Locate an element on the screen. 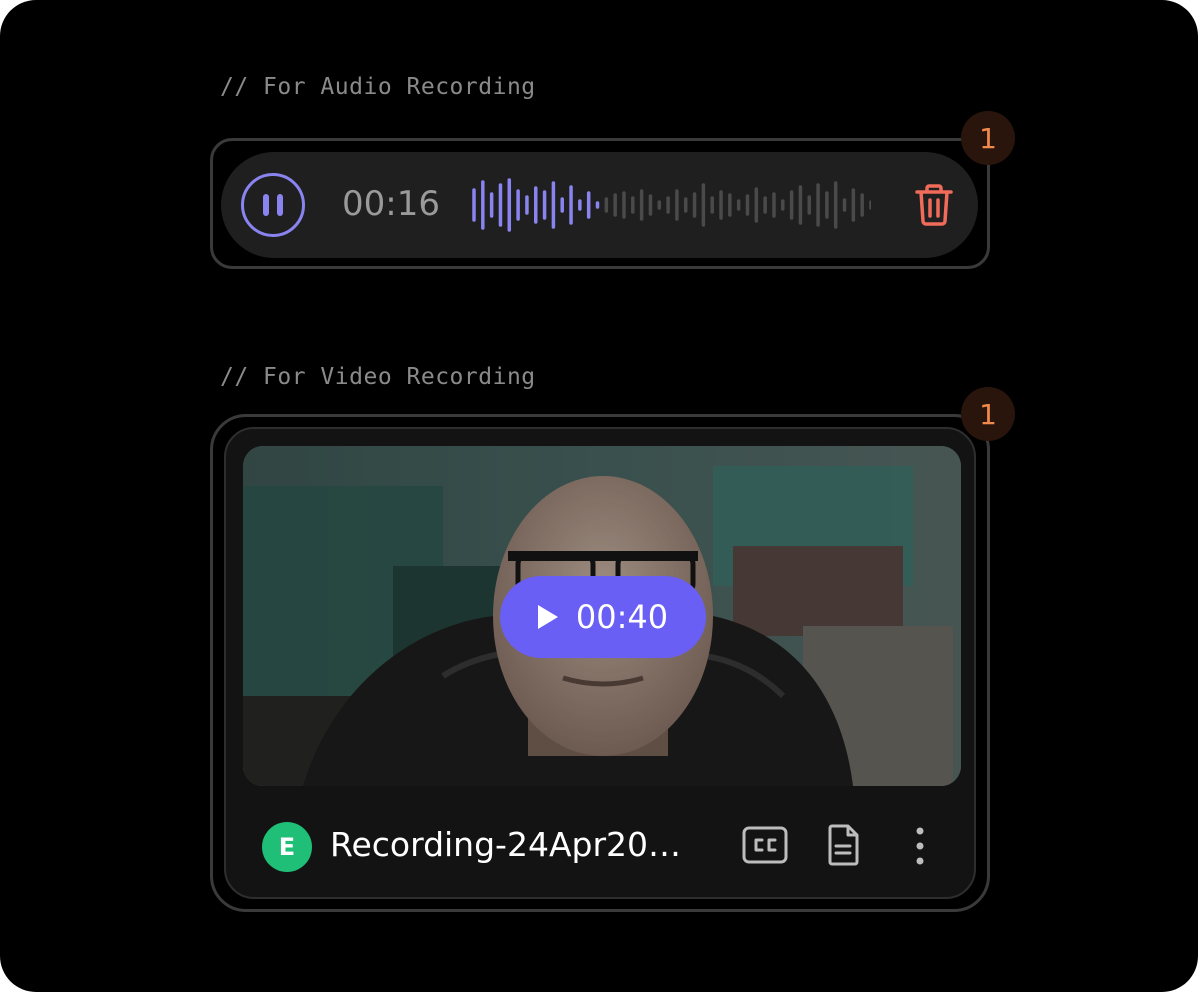  play-icon is located at coordinates (547, 617).